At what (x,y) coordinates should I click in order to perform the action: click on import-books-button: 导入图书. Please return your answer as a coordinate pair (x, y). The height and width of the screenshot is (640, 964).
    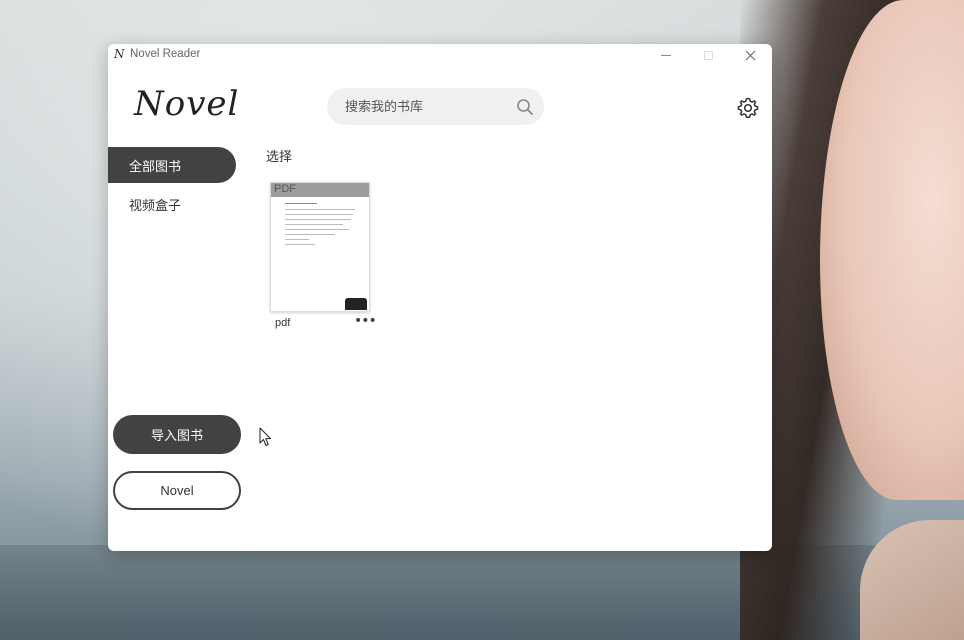
    Looking at the image, I should click on (177, 434).